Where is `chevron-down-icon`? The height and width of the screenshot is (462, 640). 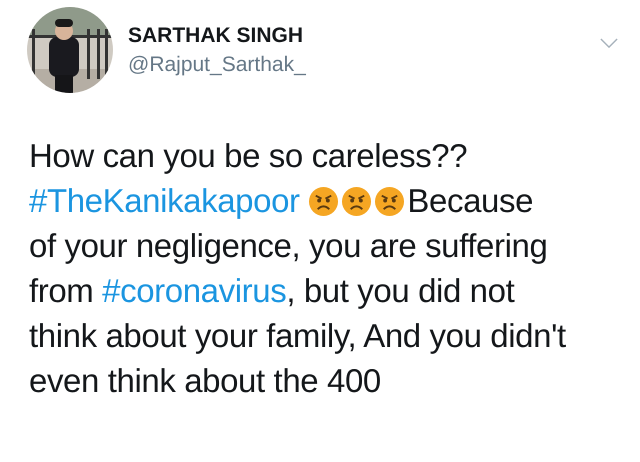 chevron-down-icon is located at coordinates (609, 43).